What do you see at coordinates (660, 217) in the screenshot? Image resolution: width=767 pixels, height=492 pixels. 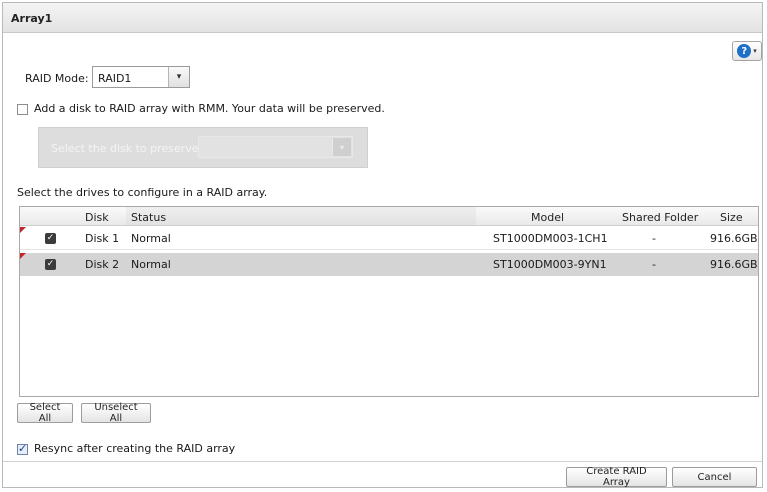 I see `col-shared-header: Shared Folder` at bounding box center [660, 217].